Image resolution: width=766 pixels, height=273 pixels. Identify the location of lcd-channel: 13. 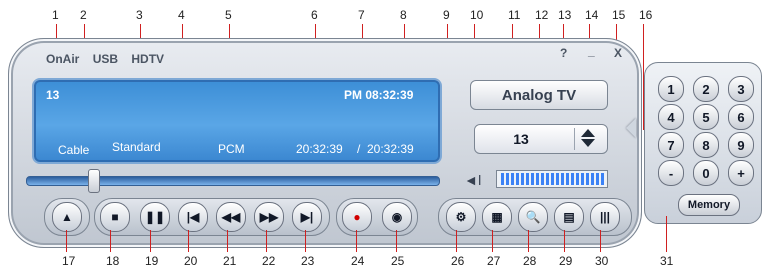
(53, 95).